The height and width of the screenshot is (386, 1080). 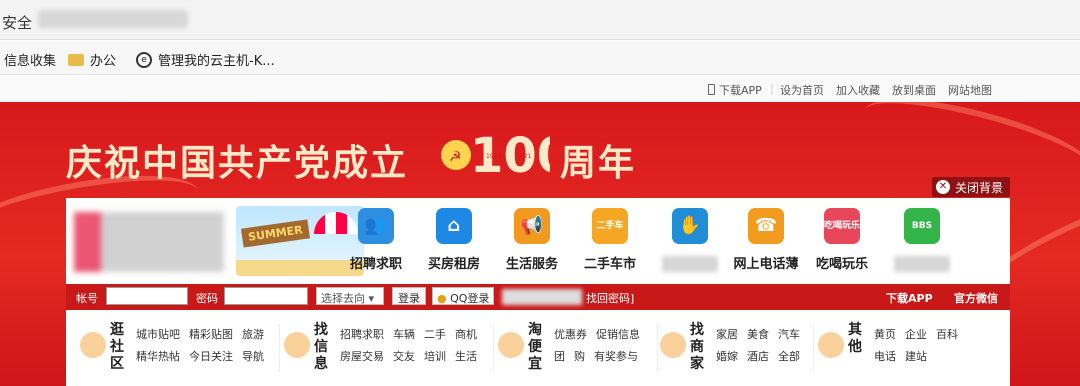 I want to click on emblem-year-start: 1921, so click(x=493, y=156).